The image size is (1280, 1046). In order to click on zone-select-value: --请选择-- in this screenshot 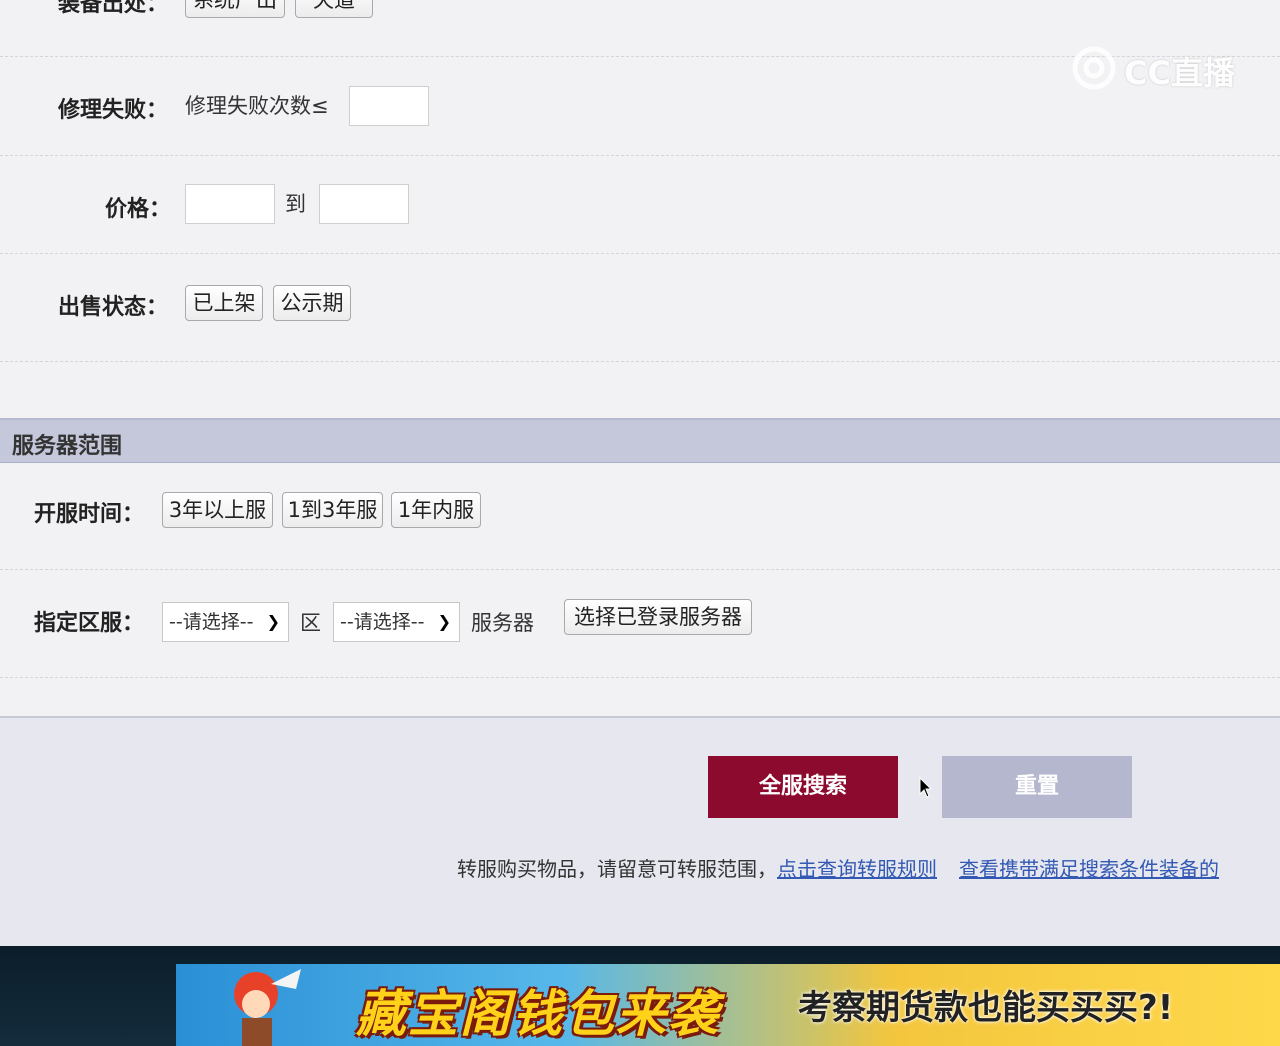, I will do `click(211, 622)`.